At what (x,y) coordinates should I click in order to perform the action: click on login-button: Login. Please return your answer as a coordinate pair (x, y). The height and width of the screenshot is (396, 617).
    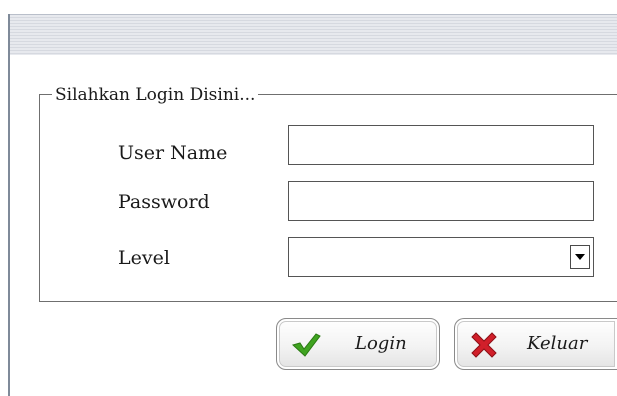
    Looking at the image, I should click on (358, 344).